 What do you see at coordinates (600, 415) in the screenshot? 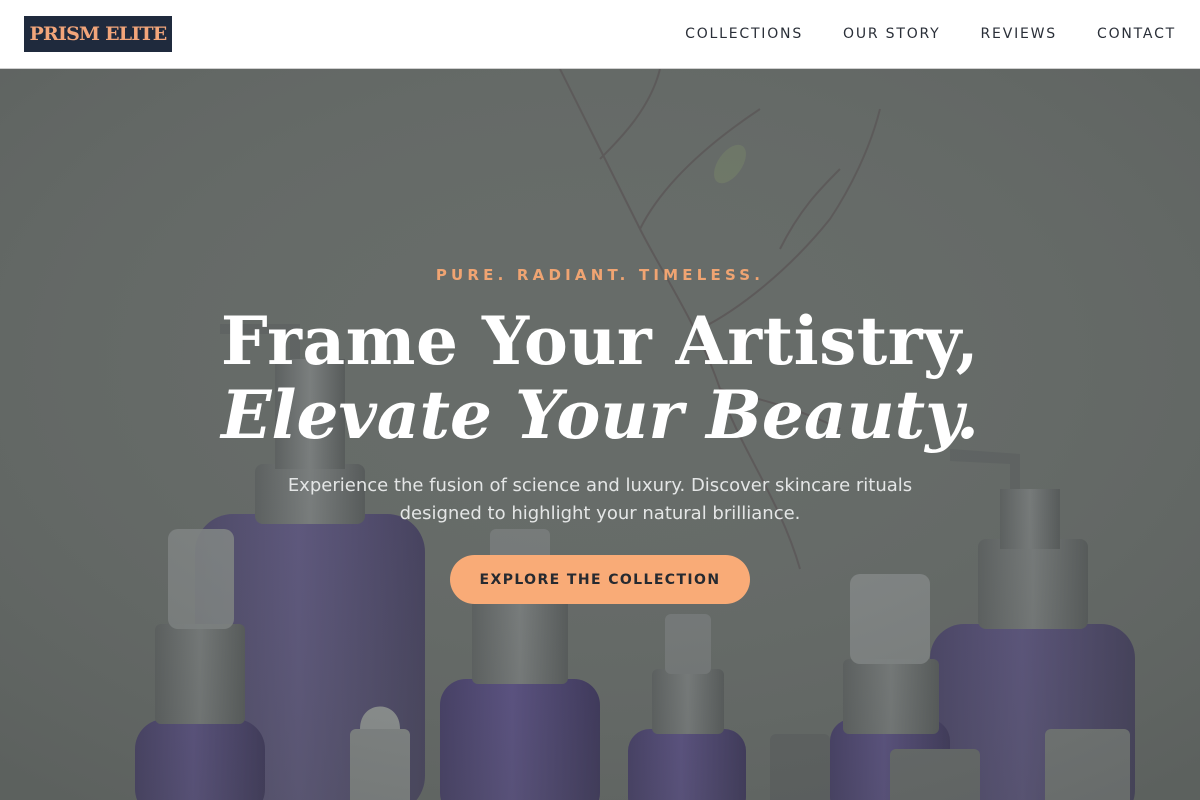
I see `hero-headline-line2: Elevate Your Beauty.` at bounding box center [600, 415].